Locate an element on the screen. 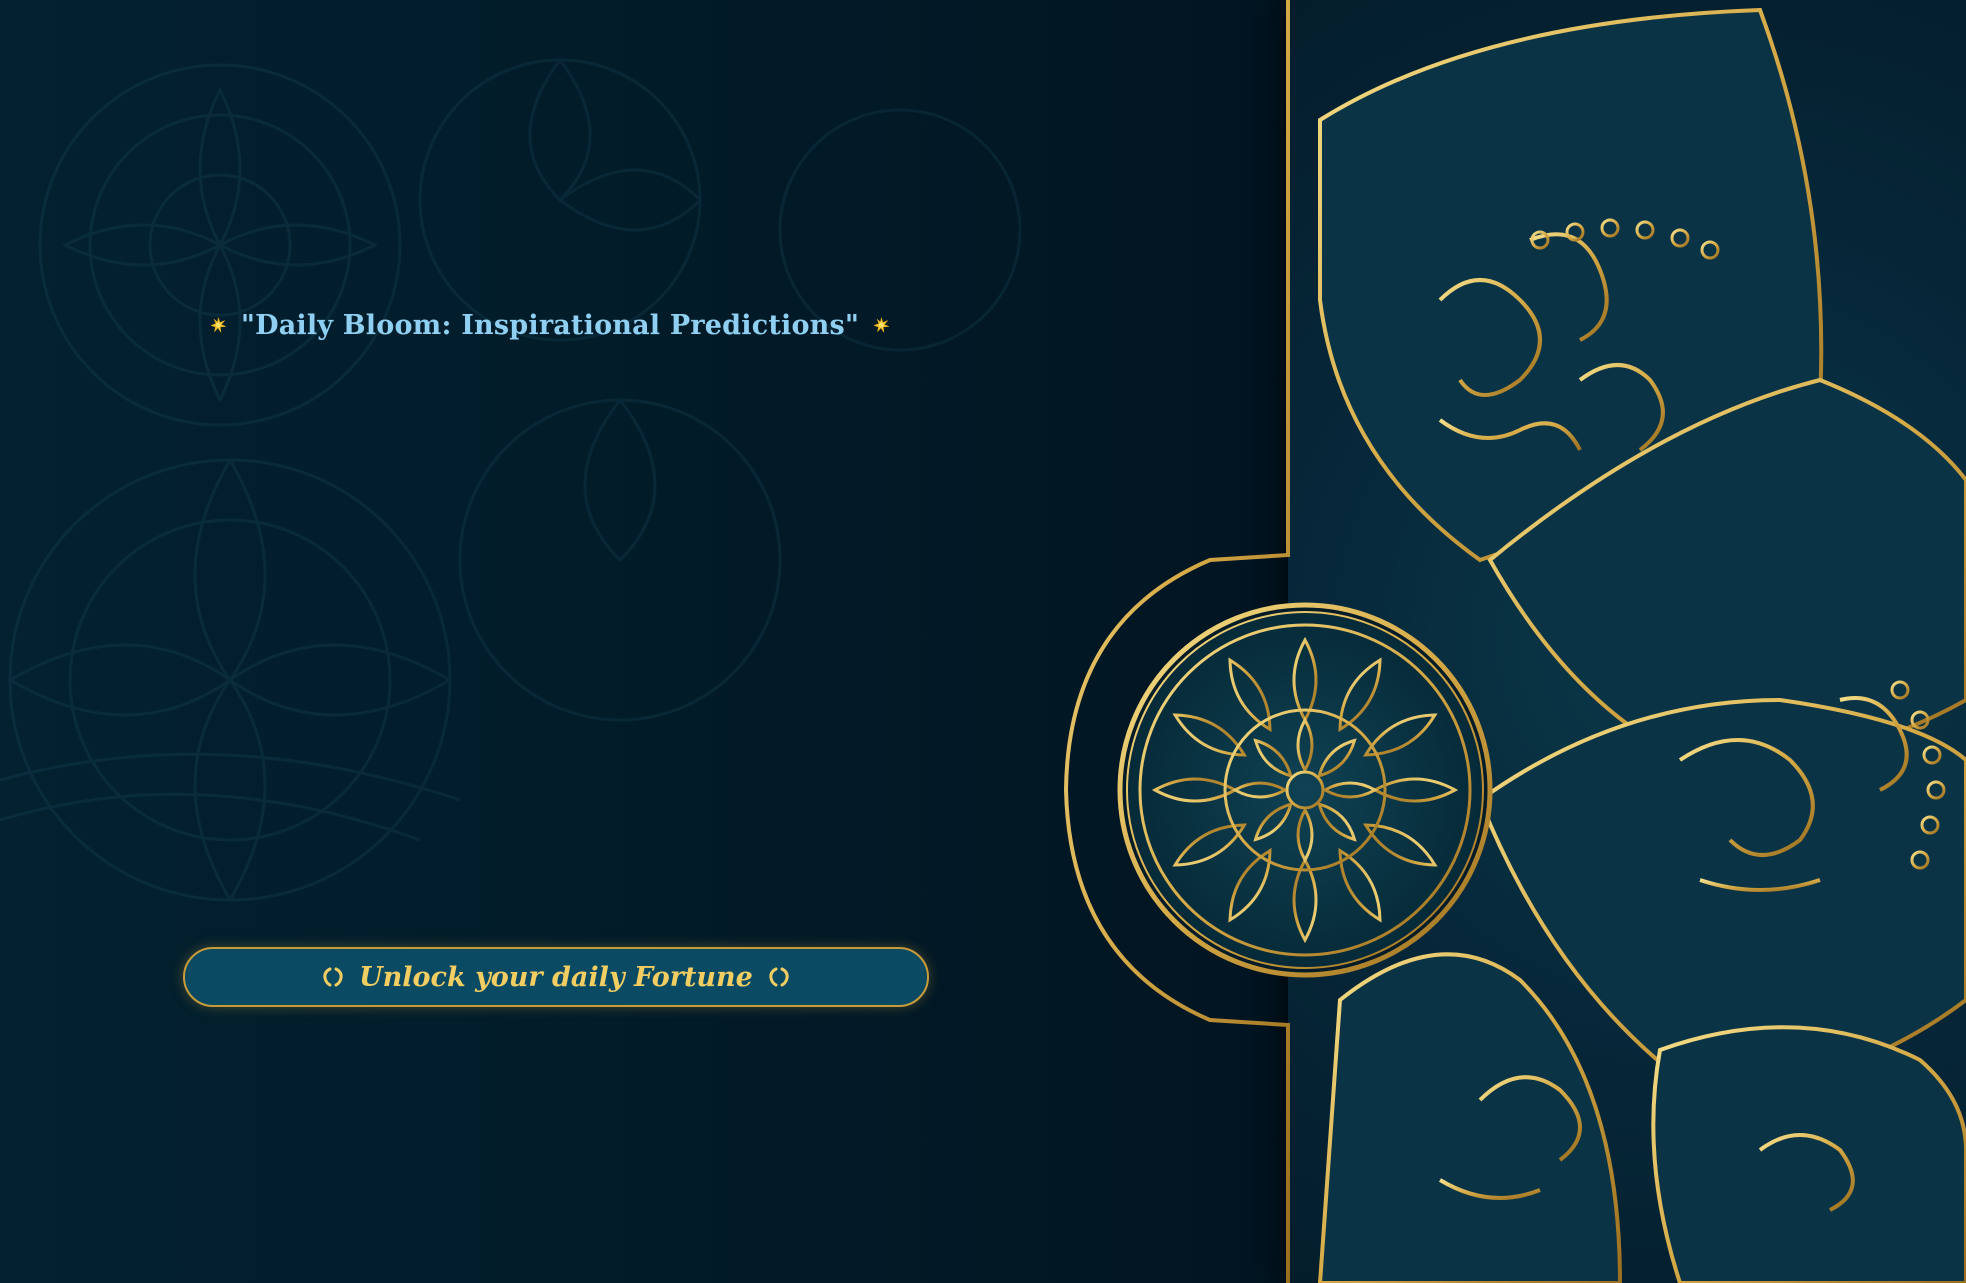  unlock-fortune-button: Unlock your daily Fortune is located at coordinates (556, 977).